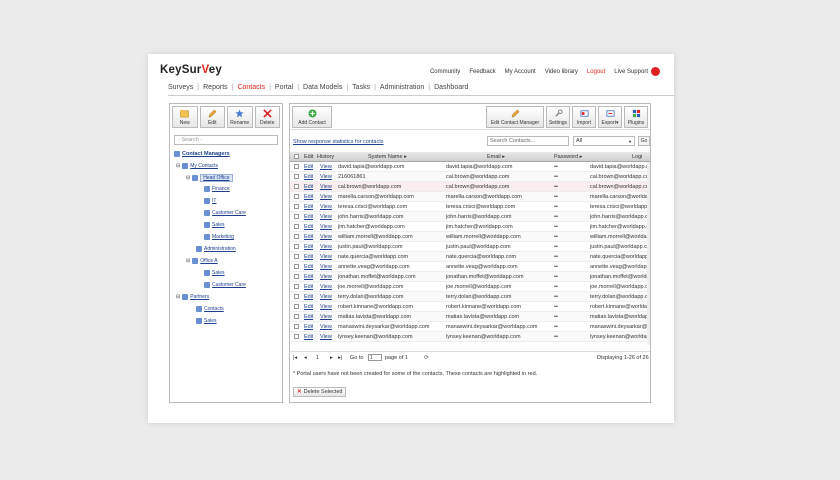 This screenshot has height=480, width=840. Describe the element at coordinates (191, 70) in the screenshot. I see `keysurvey-logo: KeySurVey` at that location.